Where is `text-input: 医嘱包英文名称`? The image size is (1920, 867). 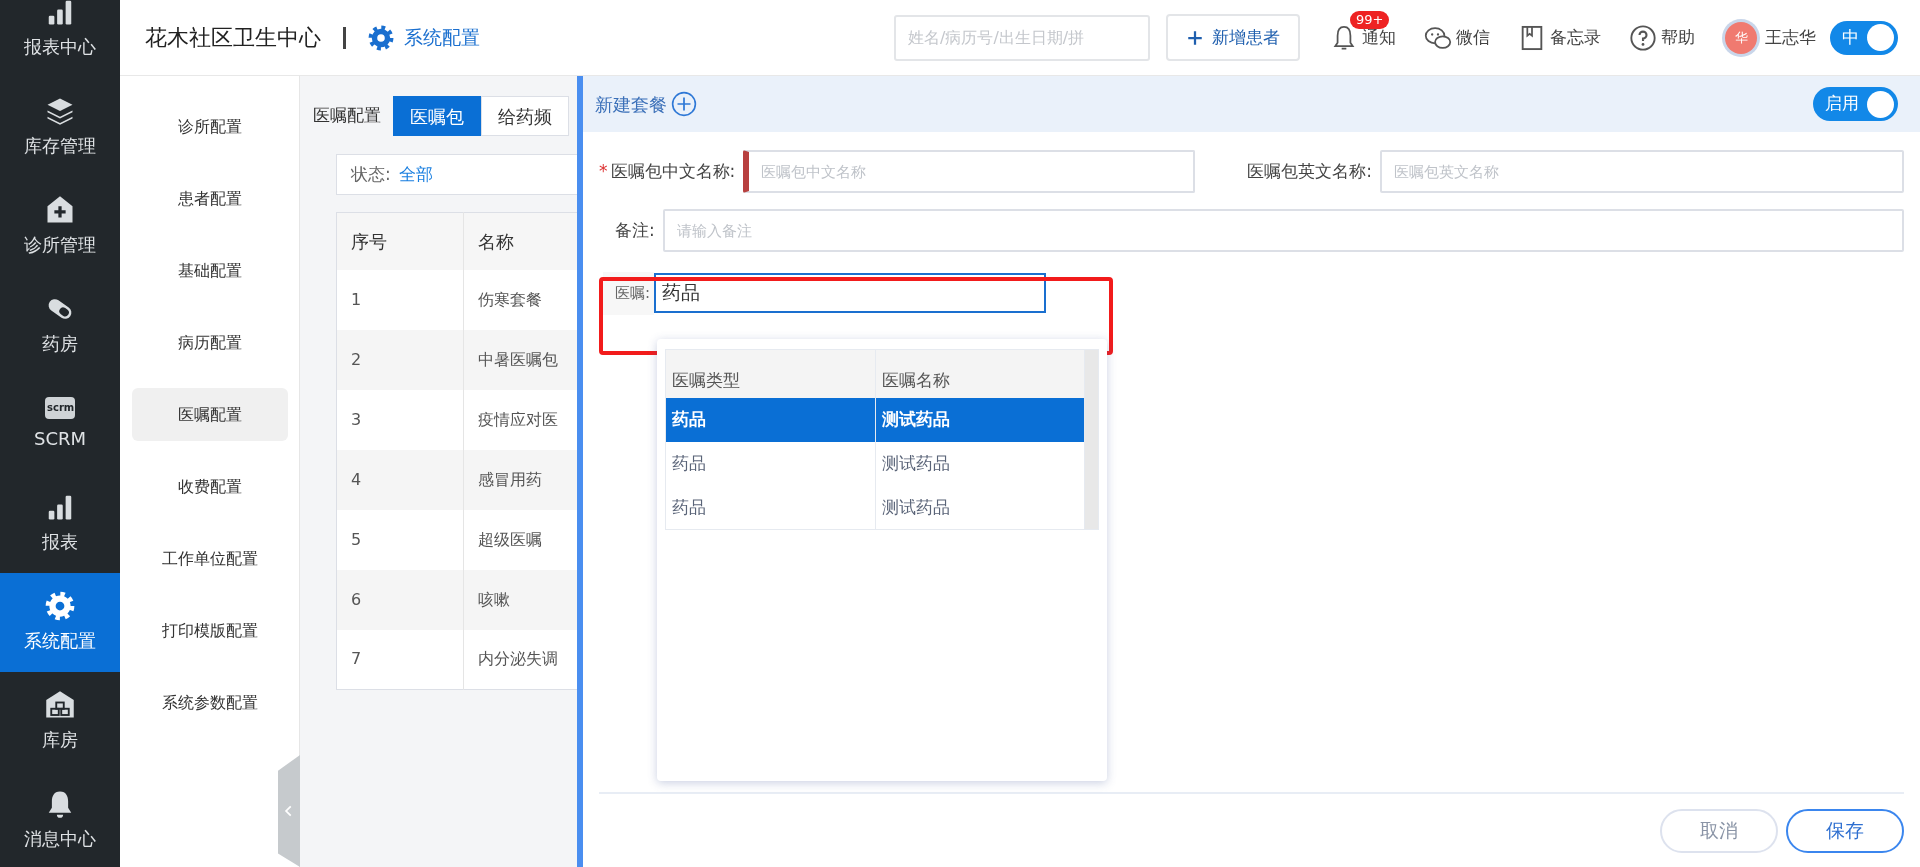
text-input: 医嘱包英文名称 is located at coordinates (1641, 171).